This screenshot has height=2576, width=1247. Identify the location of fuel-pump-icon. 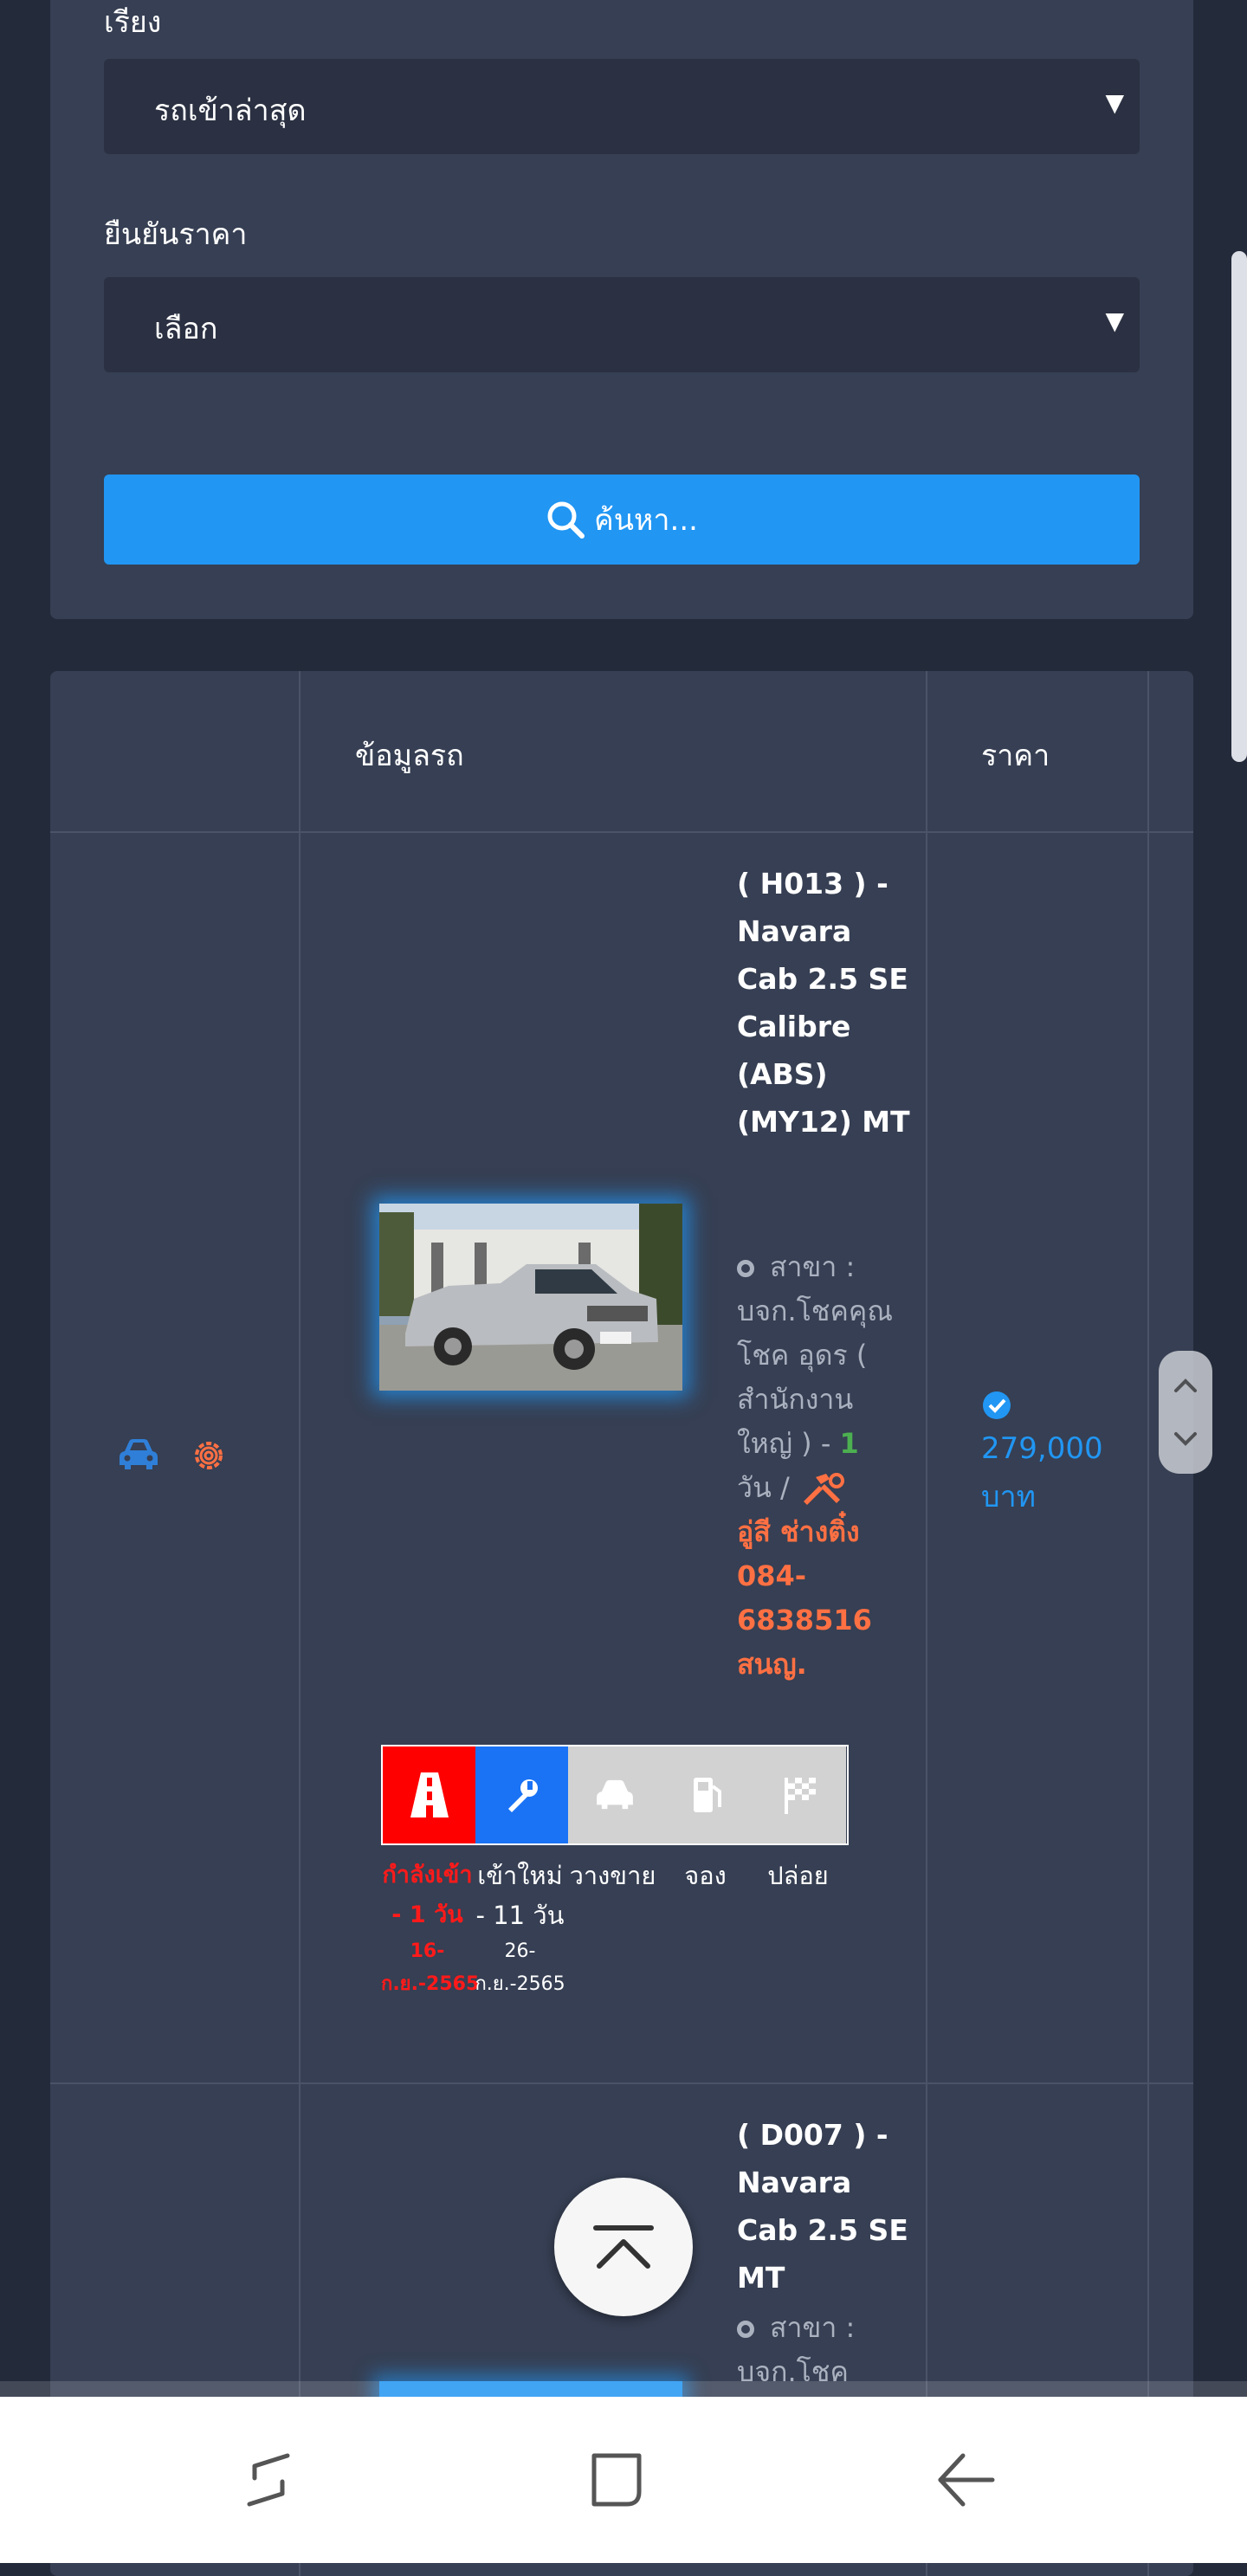
(707, 1795).